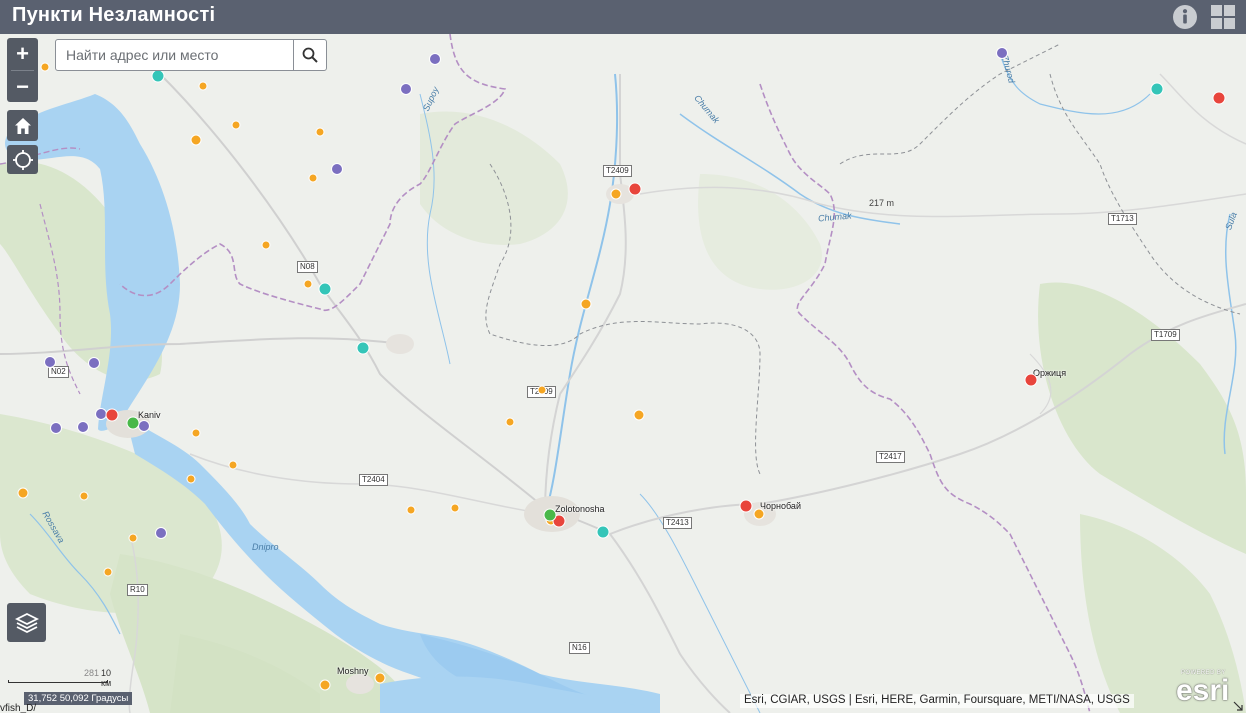  What do you see at coordinates (1238, 706) in the screenshot?
I see `resize-icon` at bounding box center [1238, 706].